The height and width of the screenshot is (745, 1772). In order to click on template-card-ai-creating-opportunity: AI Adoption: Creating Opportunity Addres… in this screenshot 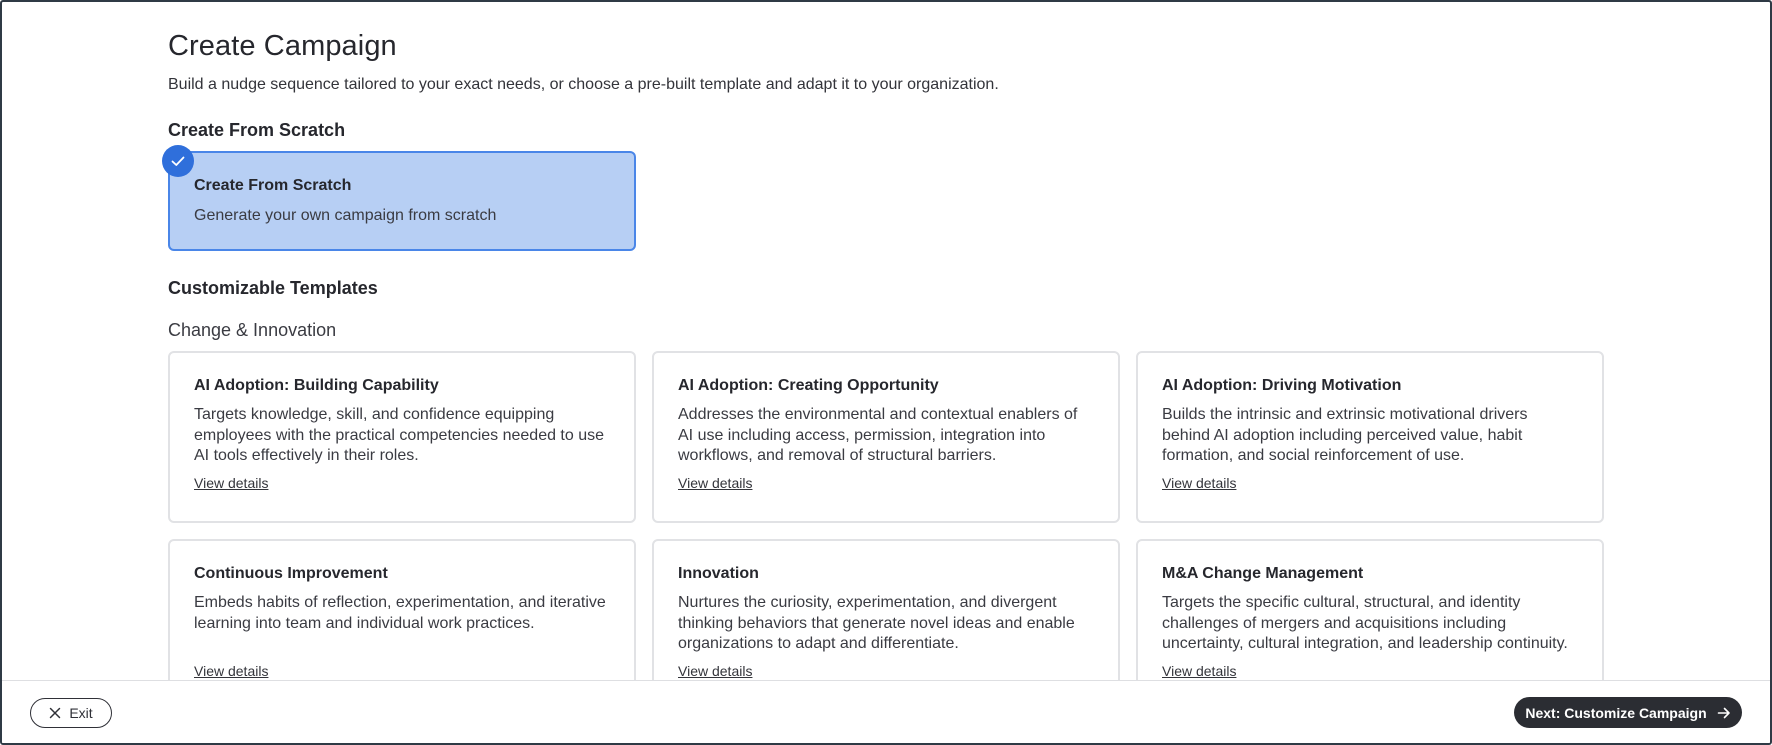, I will do `click(886, 437)`.